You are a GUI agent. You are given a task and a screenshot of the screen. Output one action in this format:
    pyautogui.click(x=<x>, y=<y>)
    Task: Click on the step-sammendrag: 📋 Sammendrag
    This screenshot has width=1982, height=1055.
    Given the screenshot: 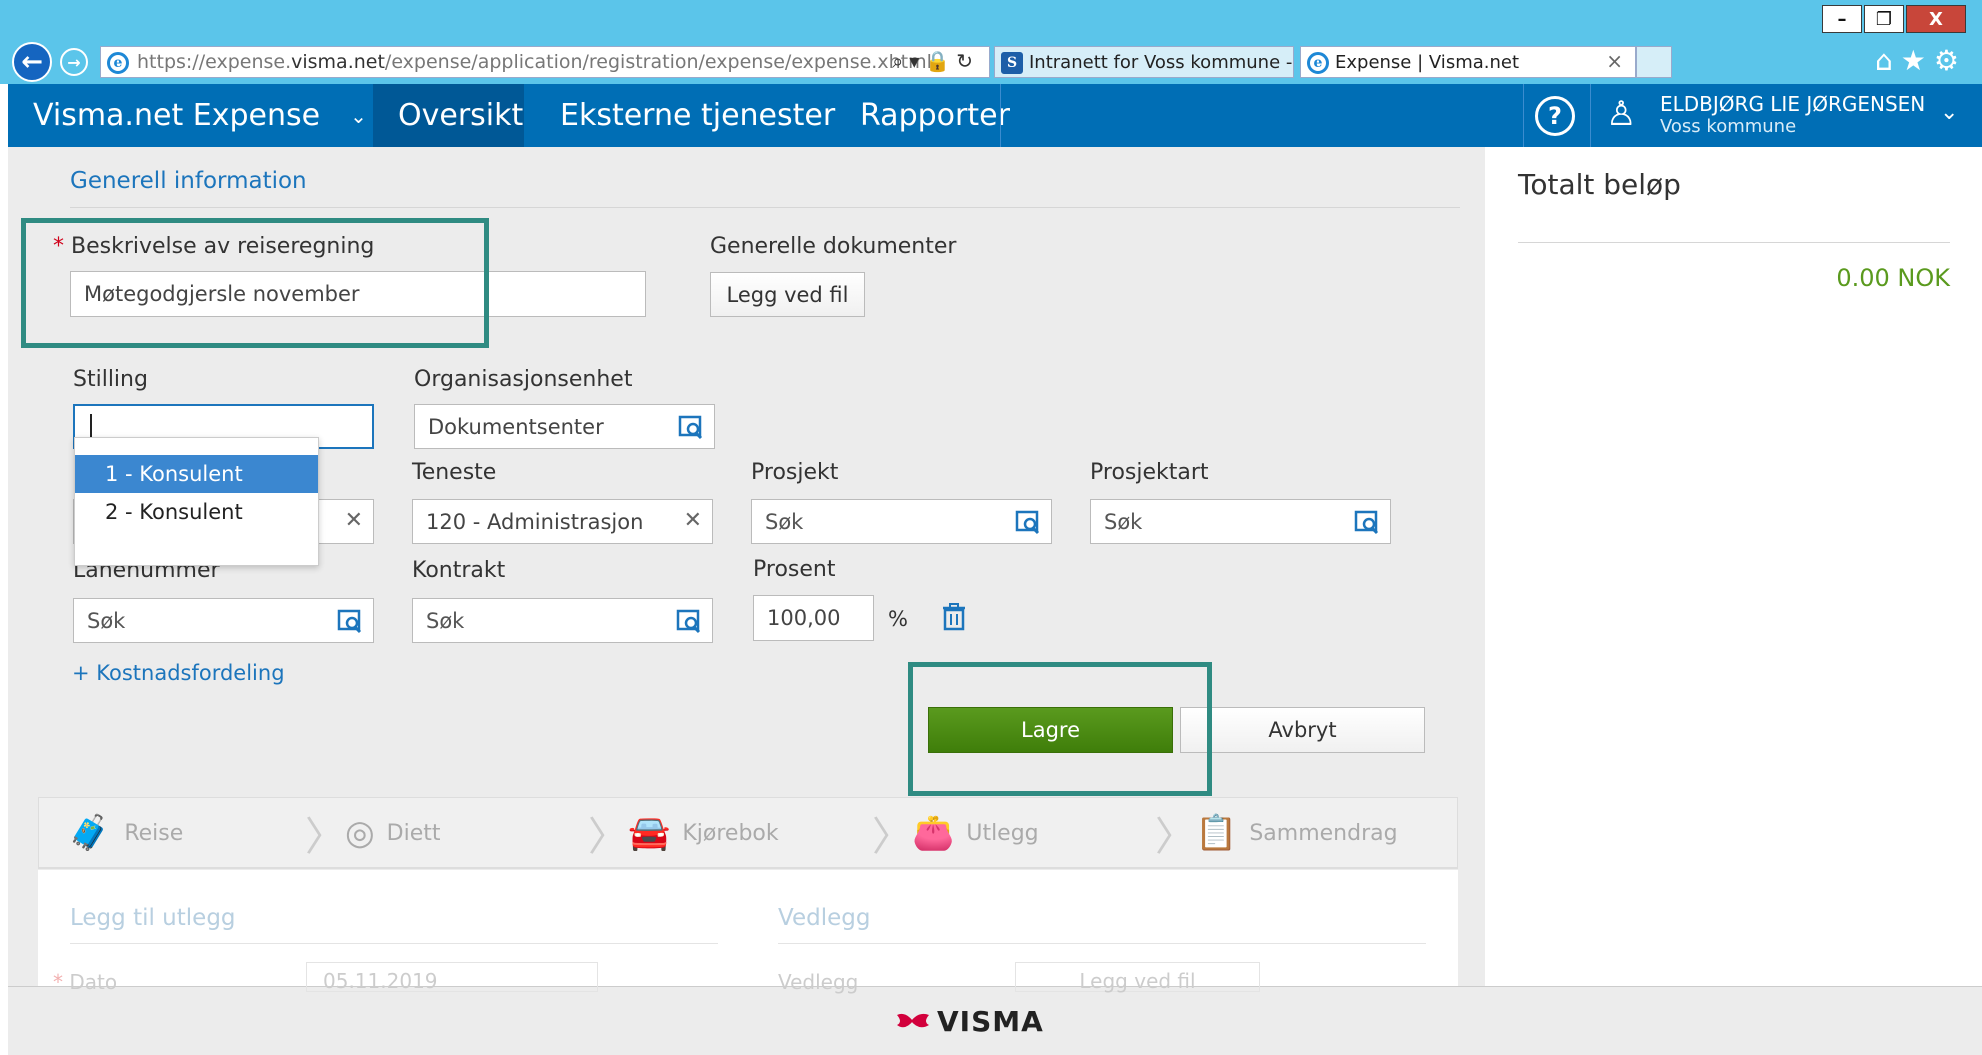 What is the action you would take?
    pyautogui.click(x=1296, y=833)
    